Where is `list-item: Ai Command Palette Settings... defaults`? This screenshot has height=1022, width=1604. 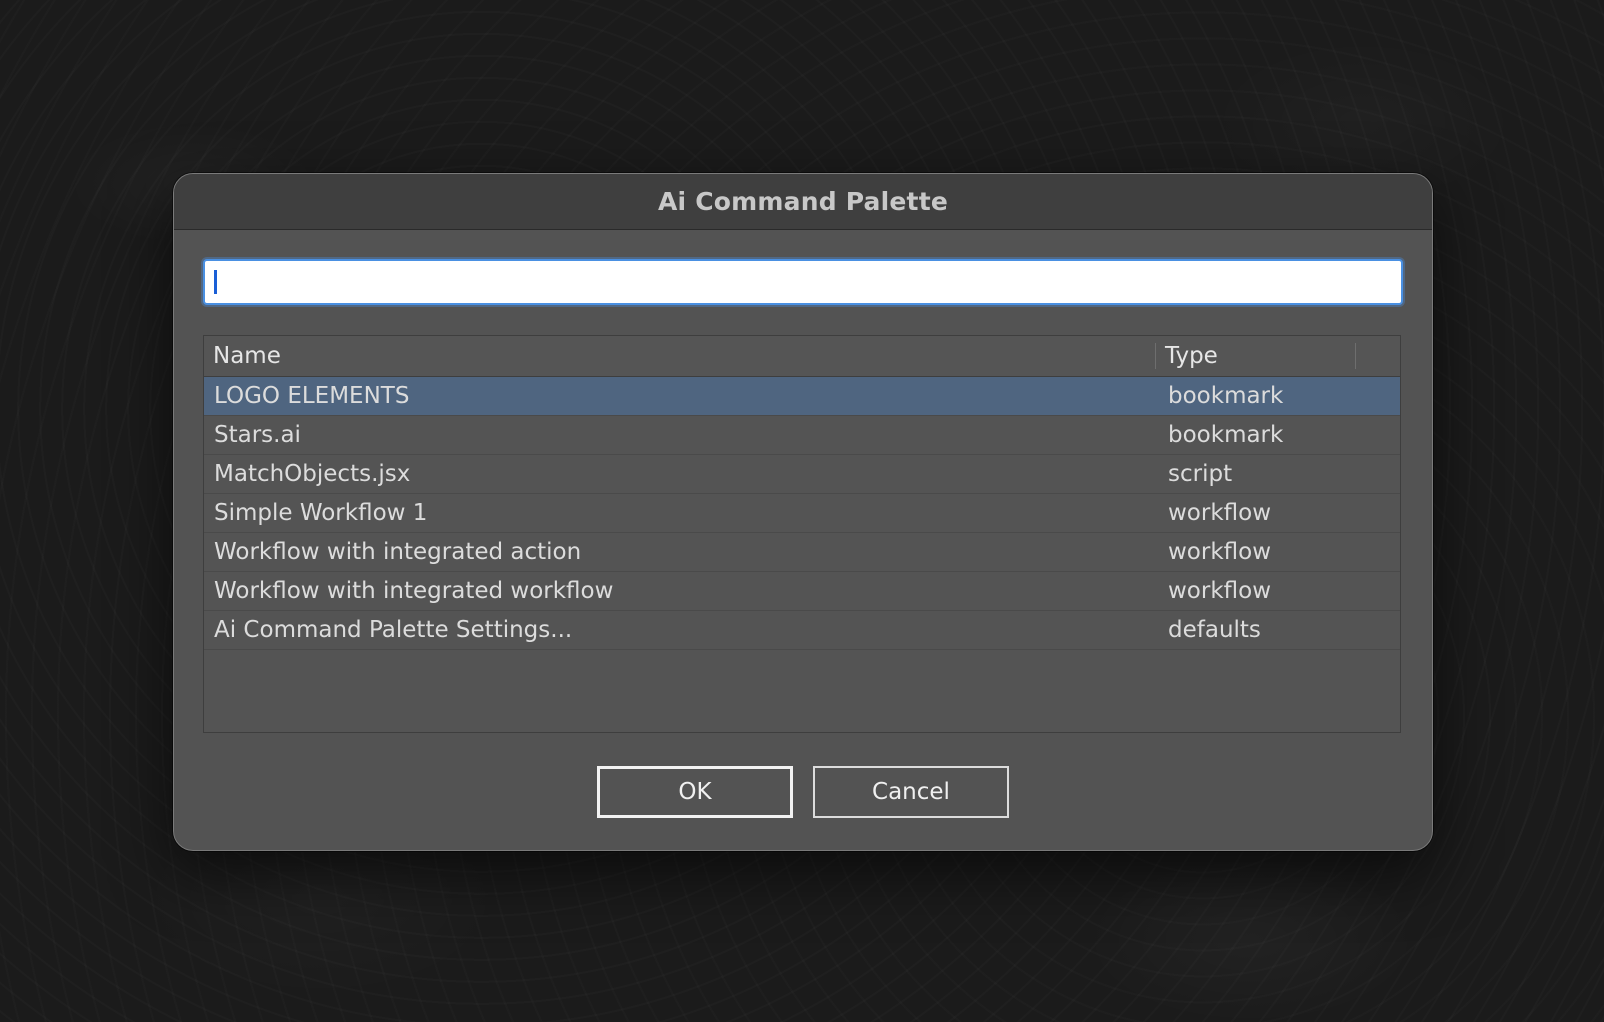
list-item: Ai Command Palette Settings... defaults is located at coordinates (802, 630).